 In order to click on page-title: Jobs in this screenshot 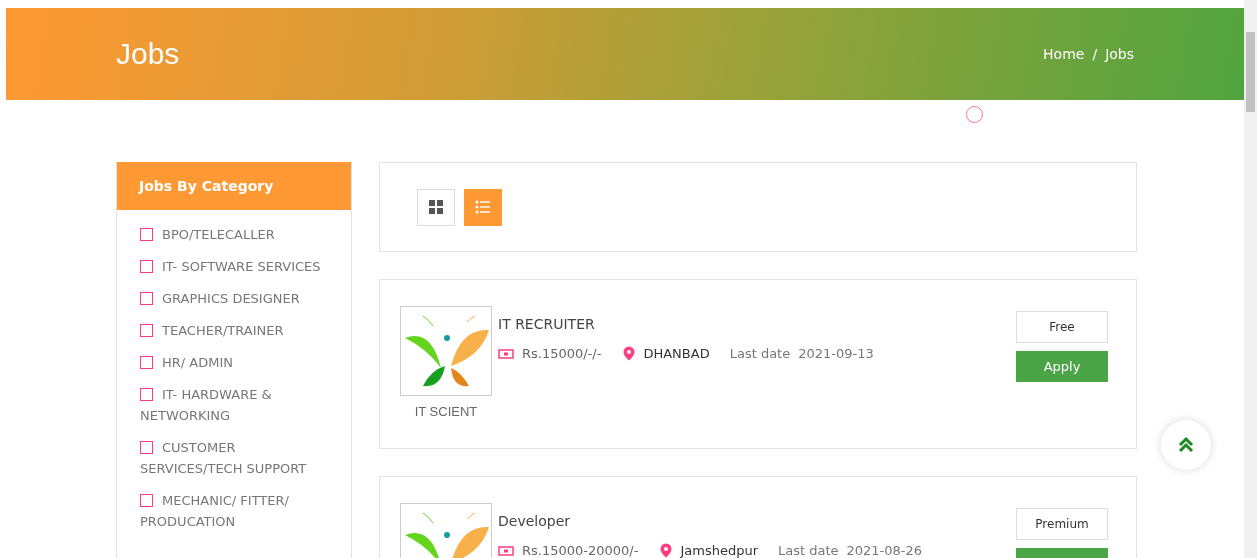, I will do `click(148, 54)`.